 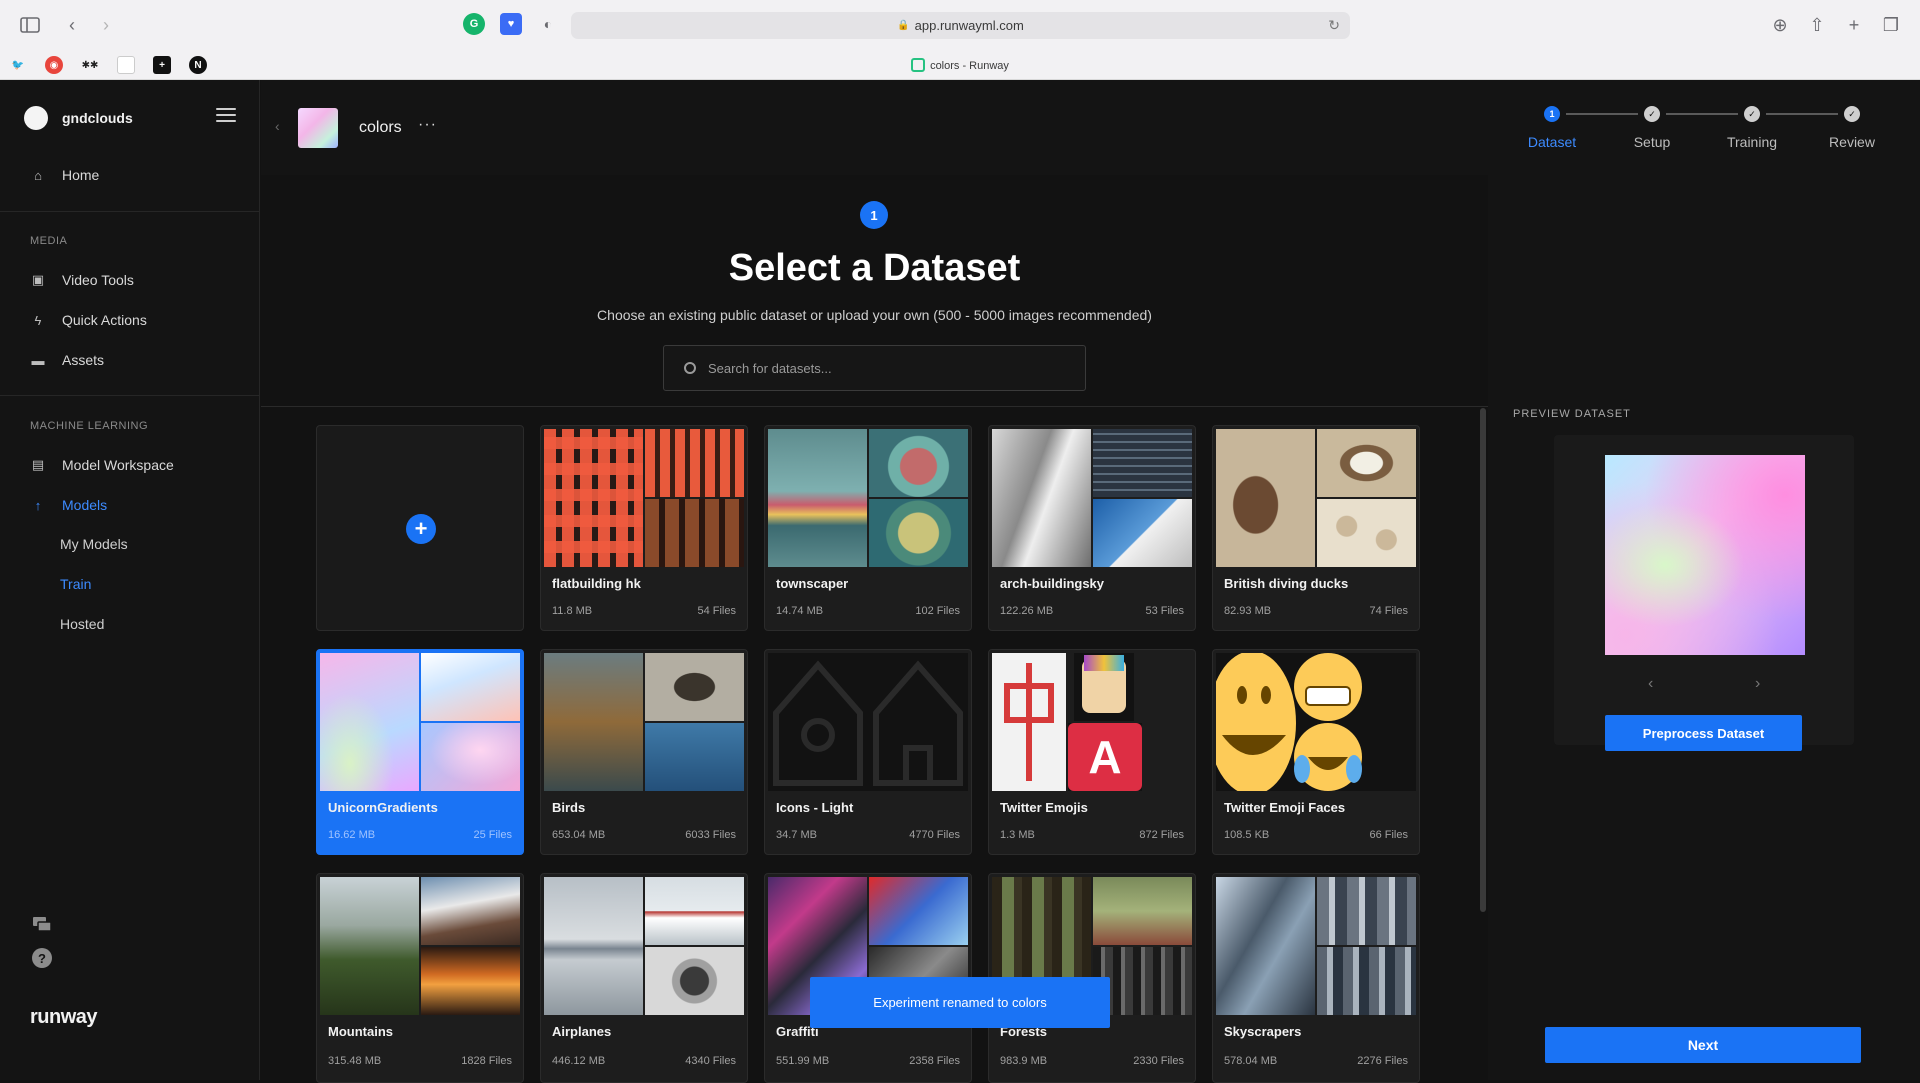 What do you see at coordinates (102, 465) in the screenshot?
I see `sidebar-item-model-workspace: ▤ Model Workspace` at bounding box center [102, 465].